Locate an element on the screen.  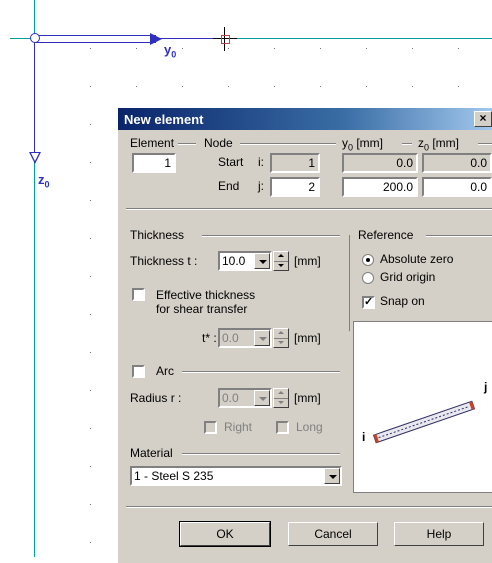
origin-node-icon is located at coordinates (35, 38).